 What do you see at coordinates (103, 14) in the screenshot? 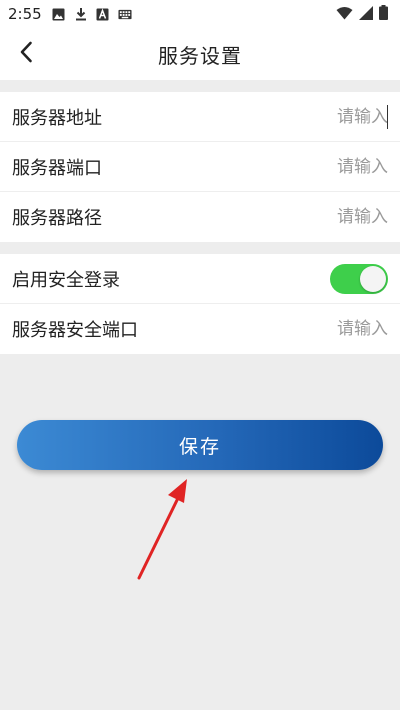
I see `a-icon` at bounding box center [103, 14].